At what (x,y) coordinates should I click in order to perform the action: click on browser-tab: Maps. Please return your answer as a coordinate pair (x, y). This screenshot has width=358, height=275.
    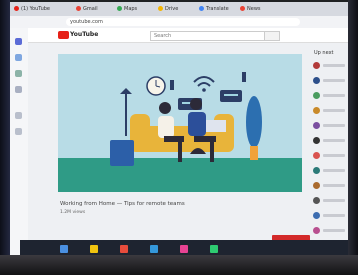
    Looking at the image, I should click on (136, 9).